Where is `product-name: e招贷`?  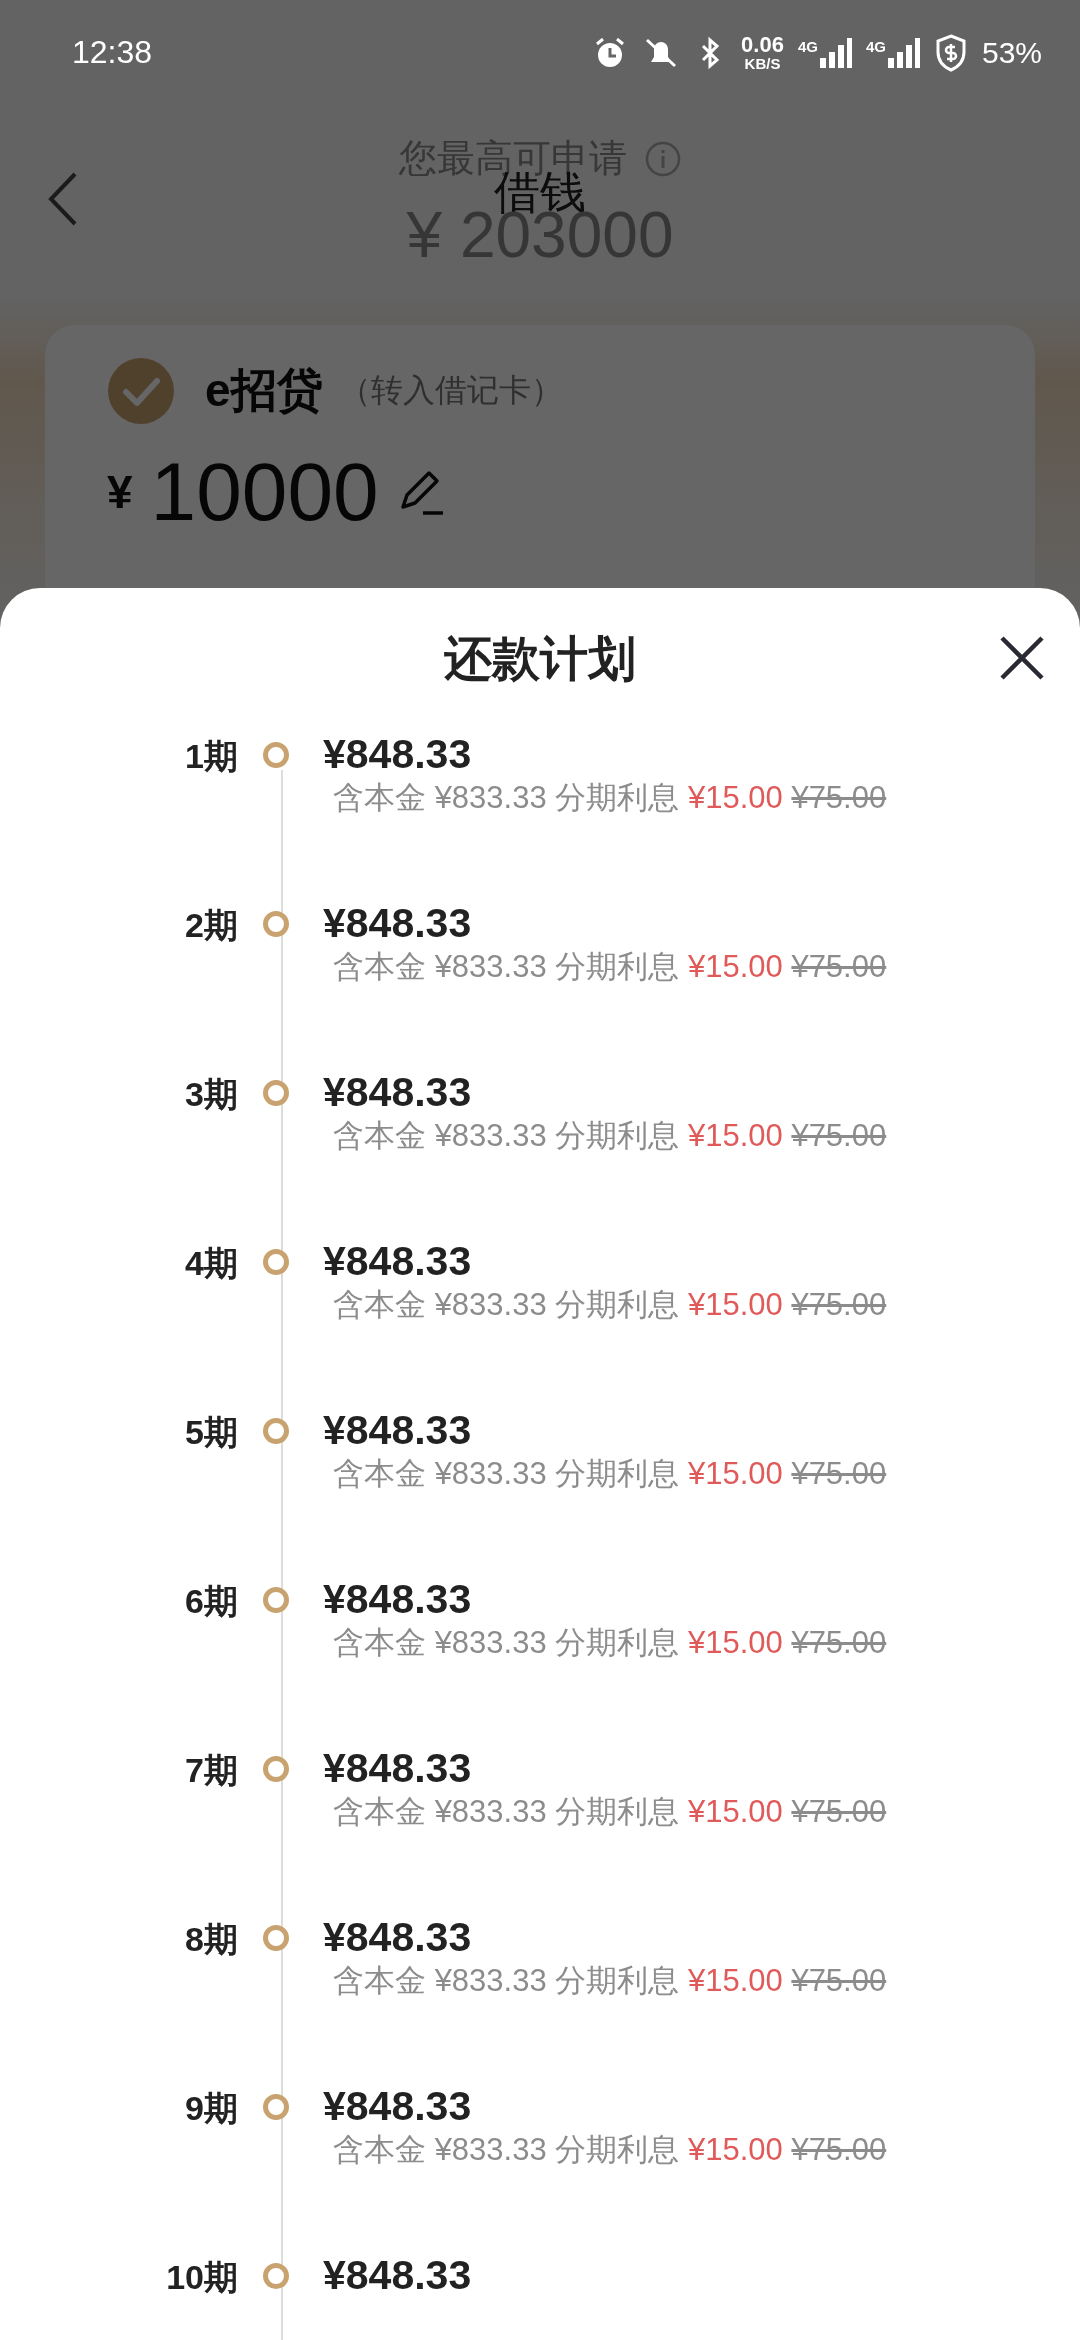 product-name: e招贷 is located at coordinates (264, 390).